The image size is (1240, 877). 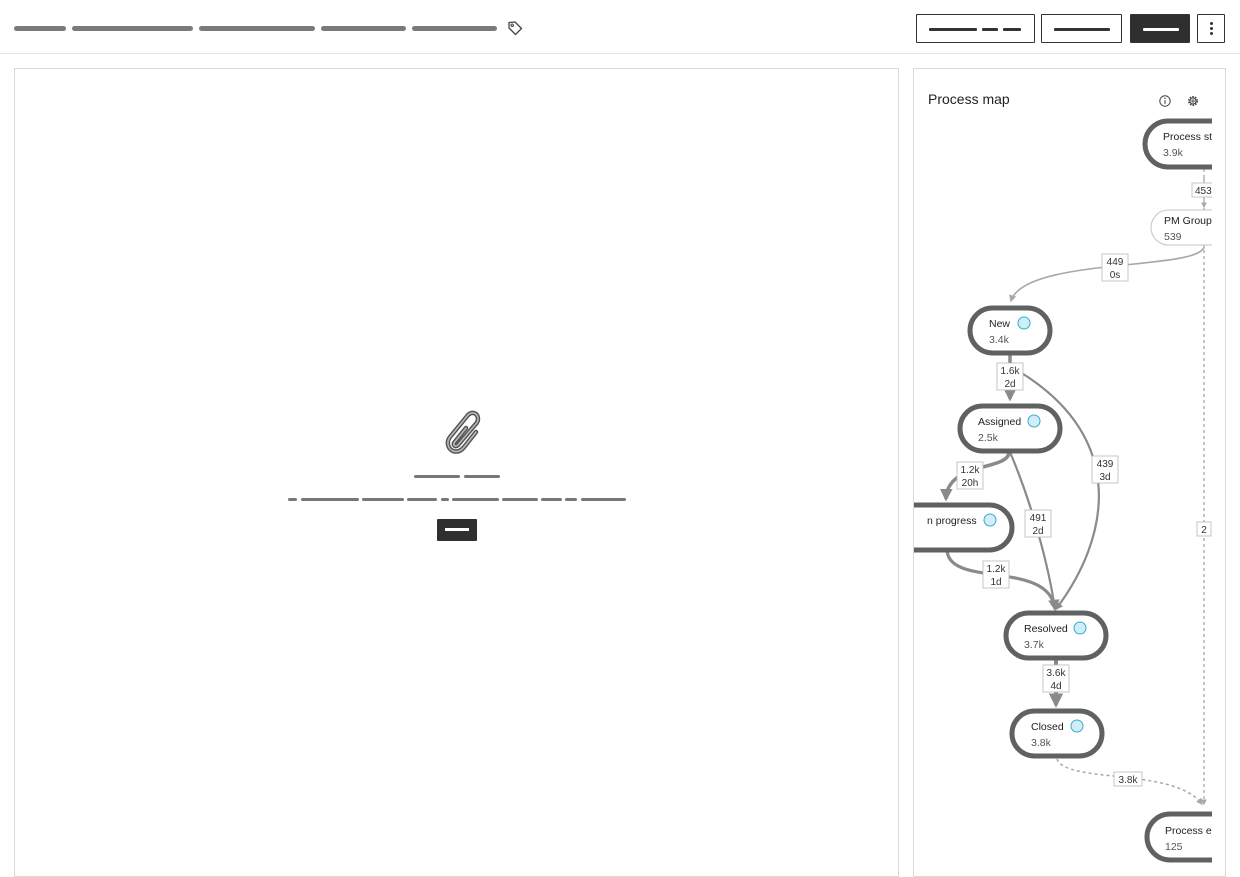 What do you see at coordinates (1188, 831) in the screenshot?
I see `svg-text: Process e` at bounding box center [1188, 831].